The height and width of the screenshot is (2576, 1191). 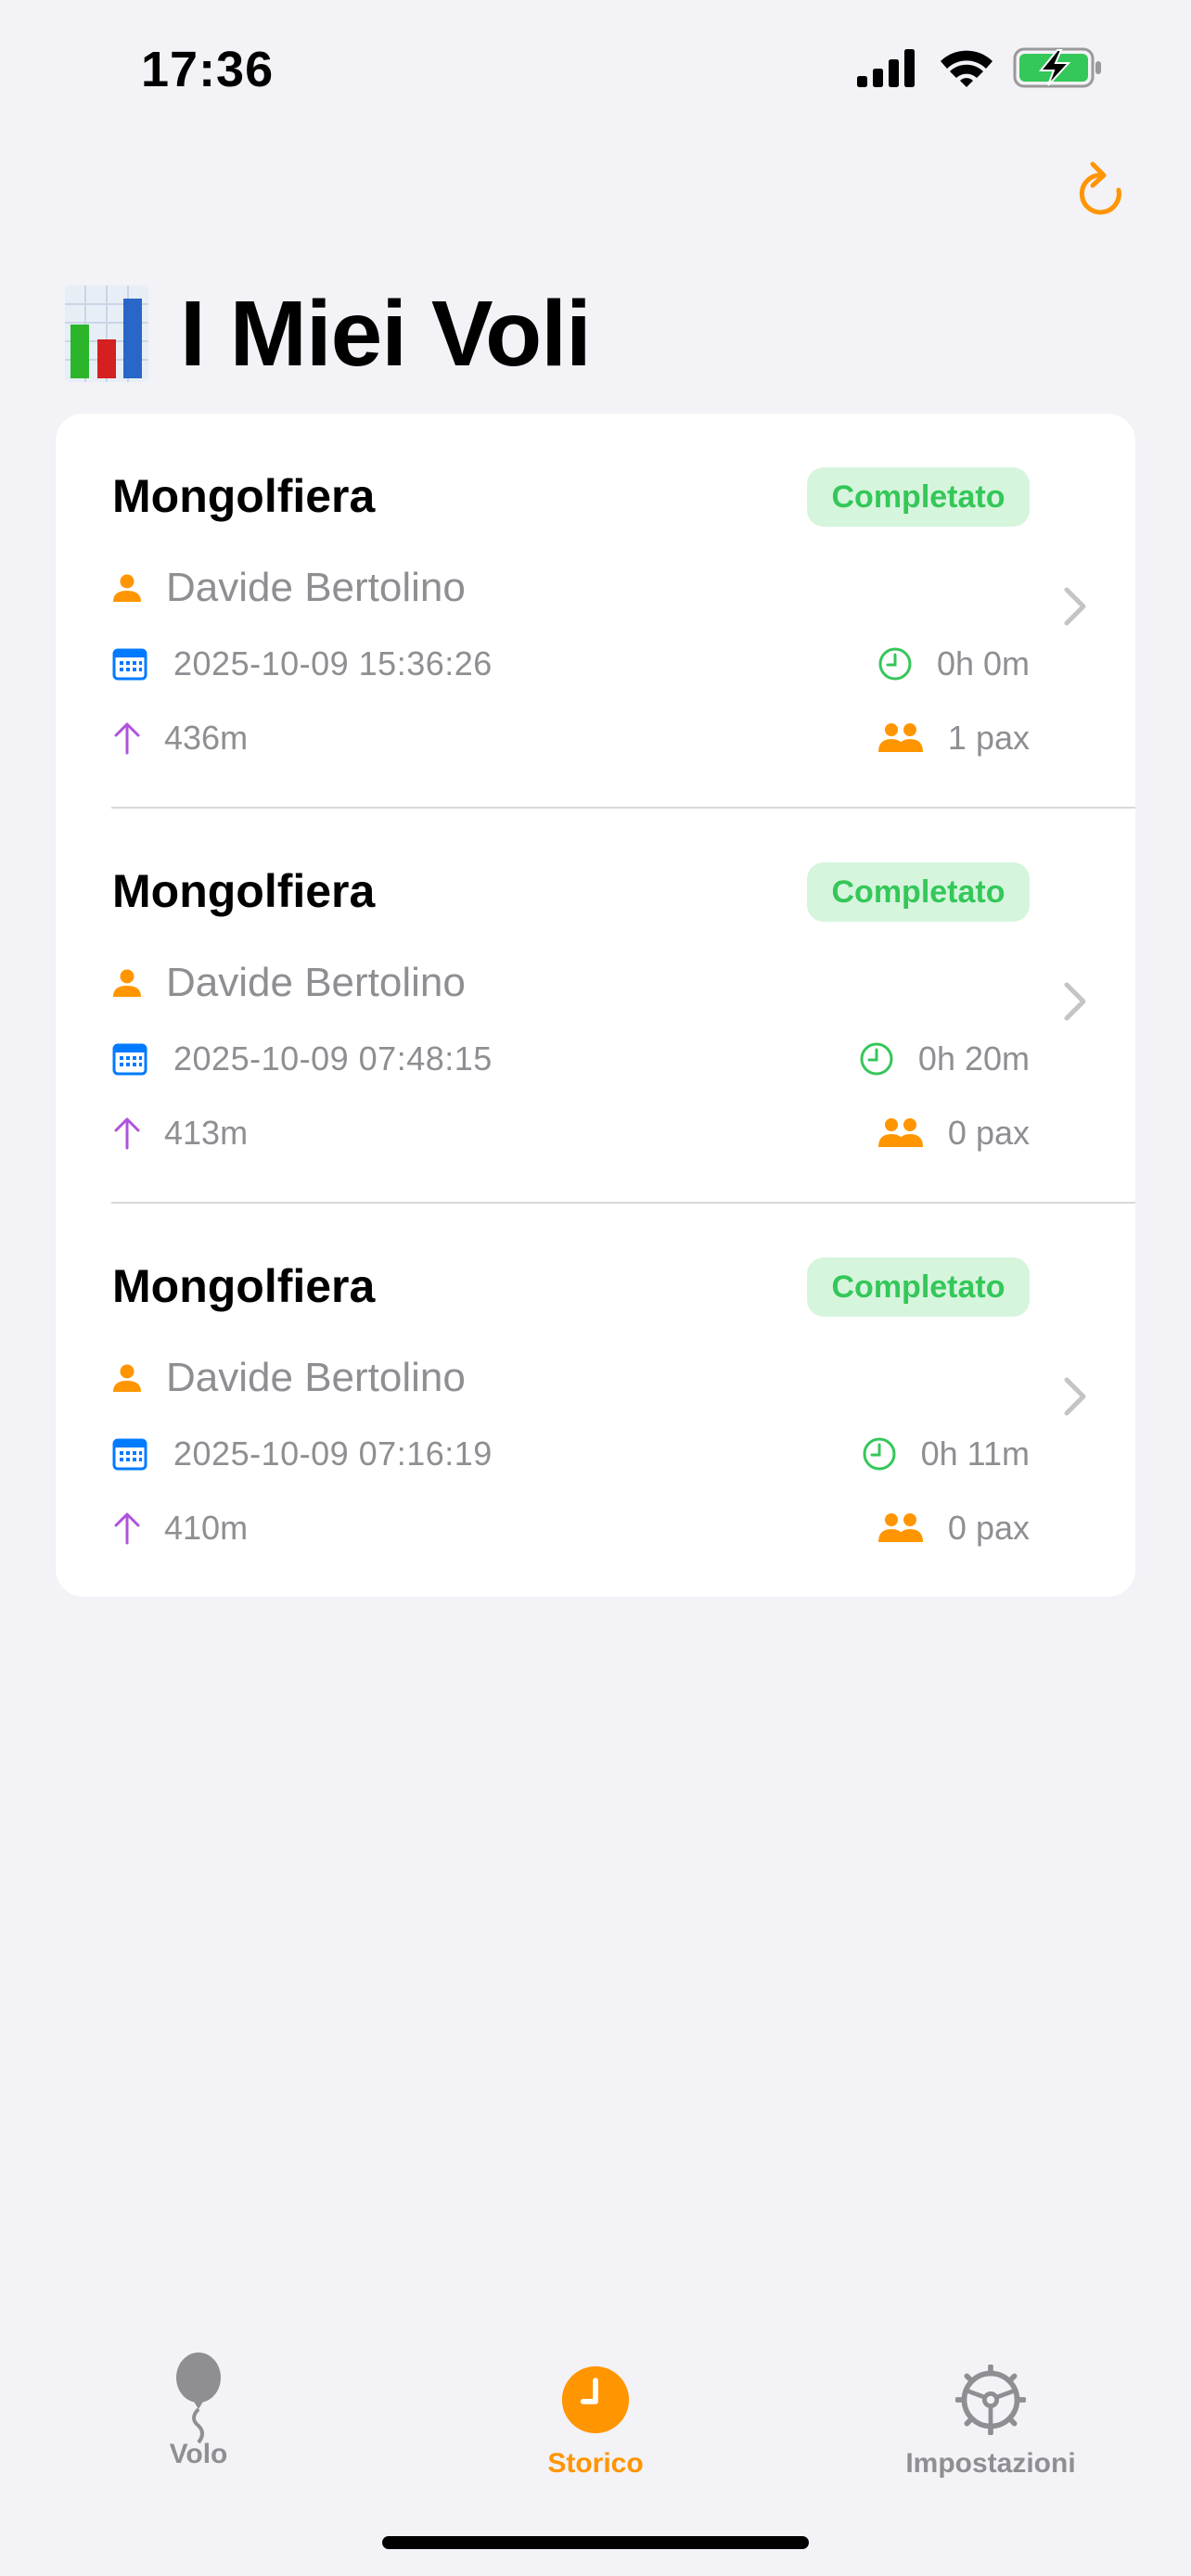 I want to click on flight-duration: 0h 0m, so click(x=953, y=664).